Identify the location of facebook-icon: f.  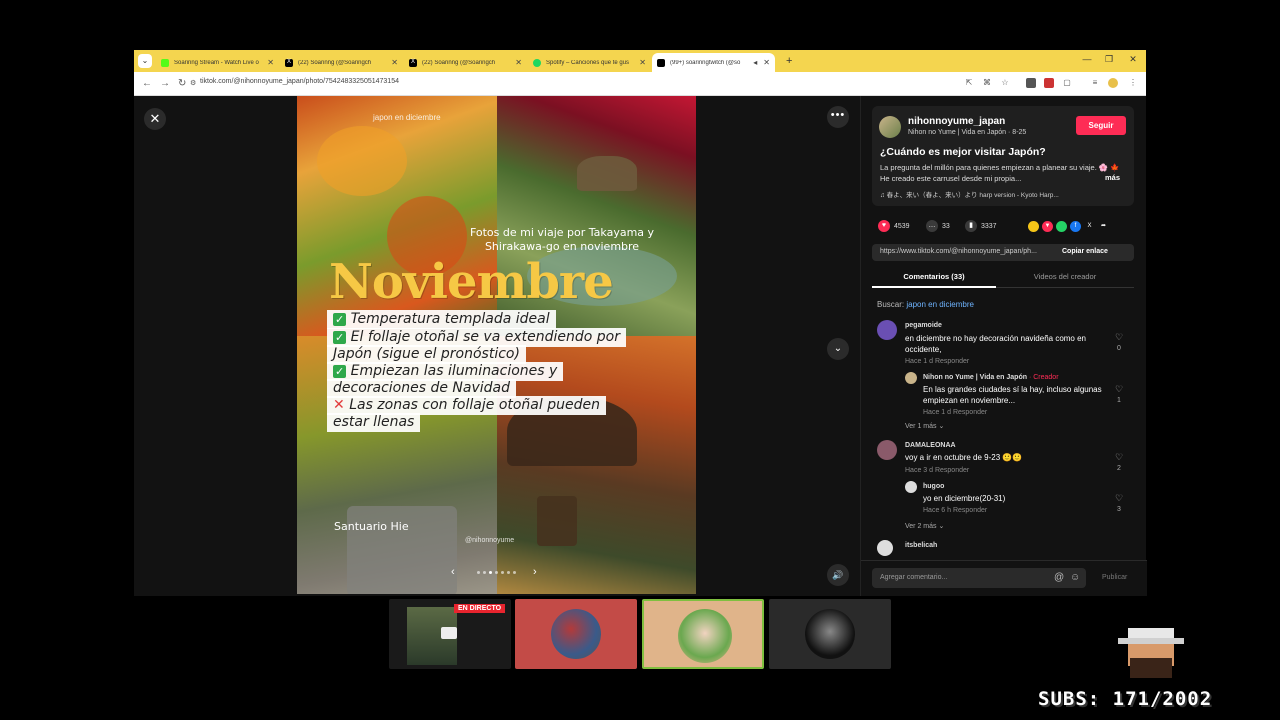
(1075, 226).